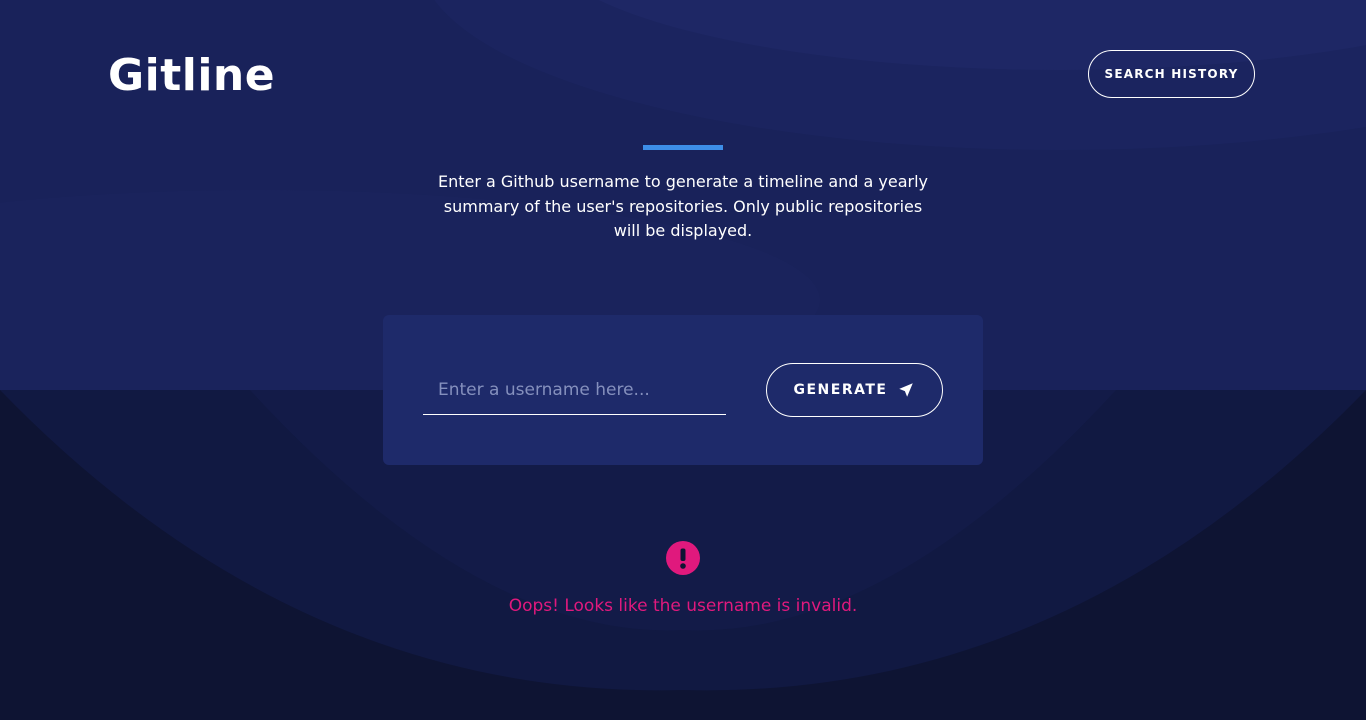  What do you see at coordinates (840, 390) in the screenshot?
I see `generate-label: GENERATE` at bounding box center [840, 390].